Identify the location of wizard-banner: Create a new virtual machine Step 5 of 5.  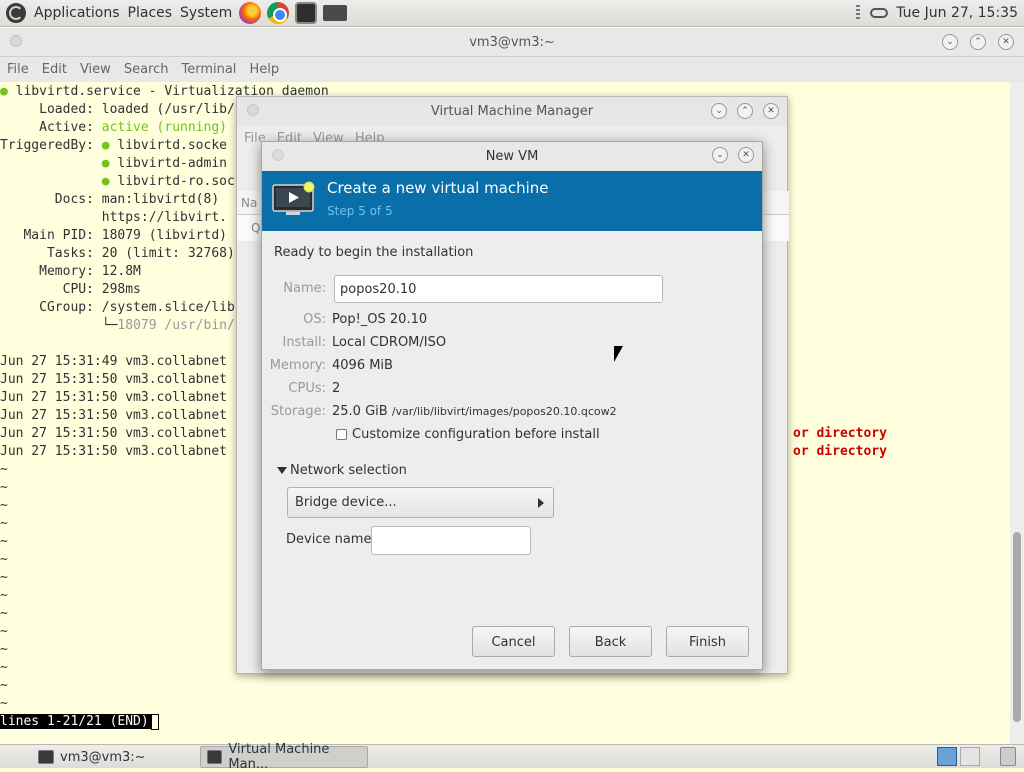
(512, 201).